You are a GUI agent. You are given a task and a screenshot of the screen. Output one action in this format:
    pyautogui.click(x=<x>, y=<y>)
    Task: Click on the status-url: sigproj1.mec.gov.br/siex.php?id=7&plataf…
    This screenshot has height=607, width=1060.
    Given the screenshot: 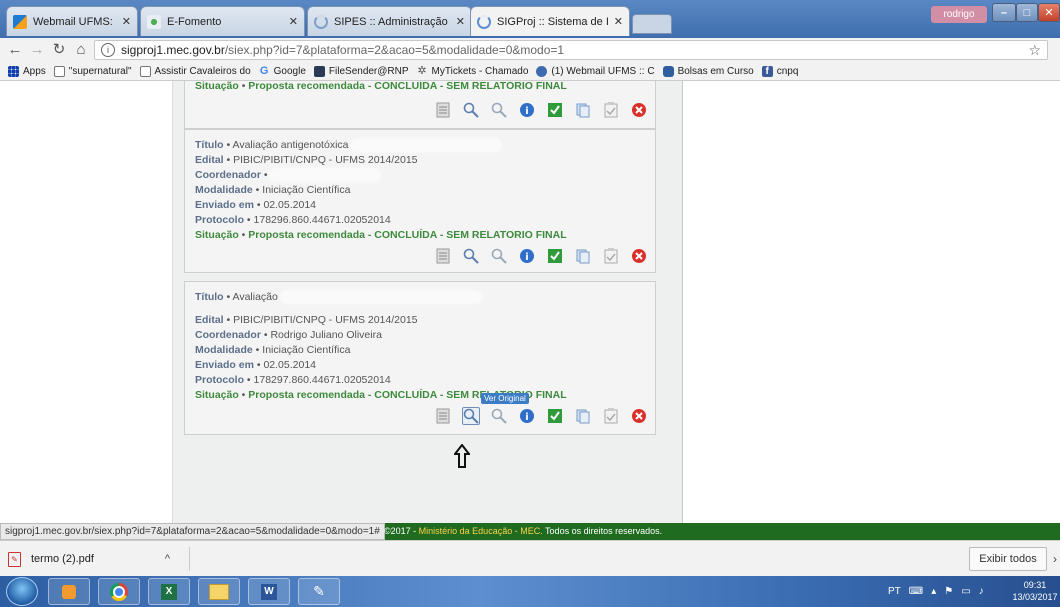 What is the action you would take?
    pyautogui.click(x=192, y=531)
    